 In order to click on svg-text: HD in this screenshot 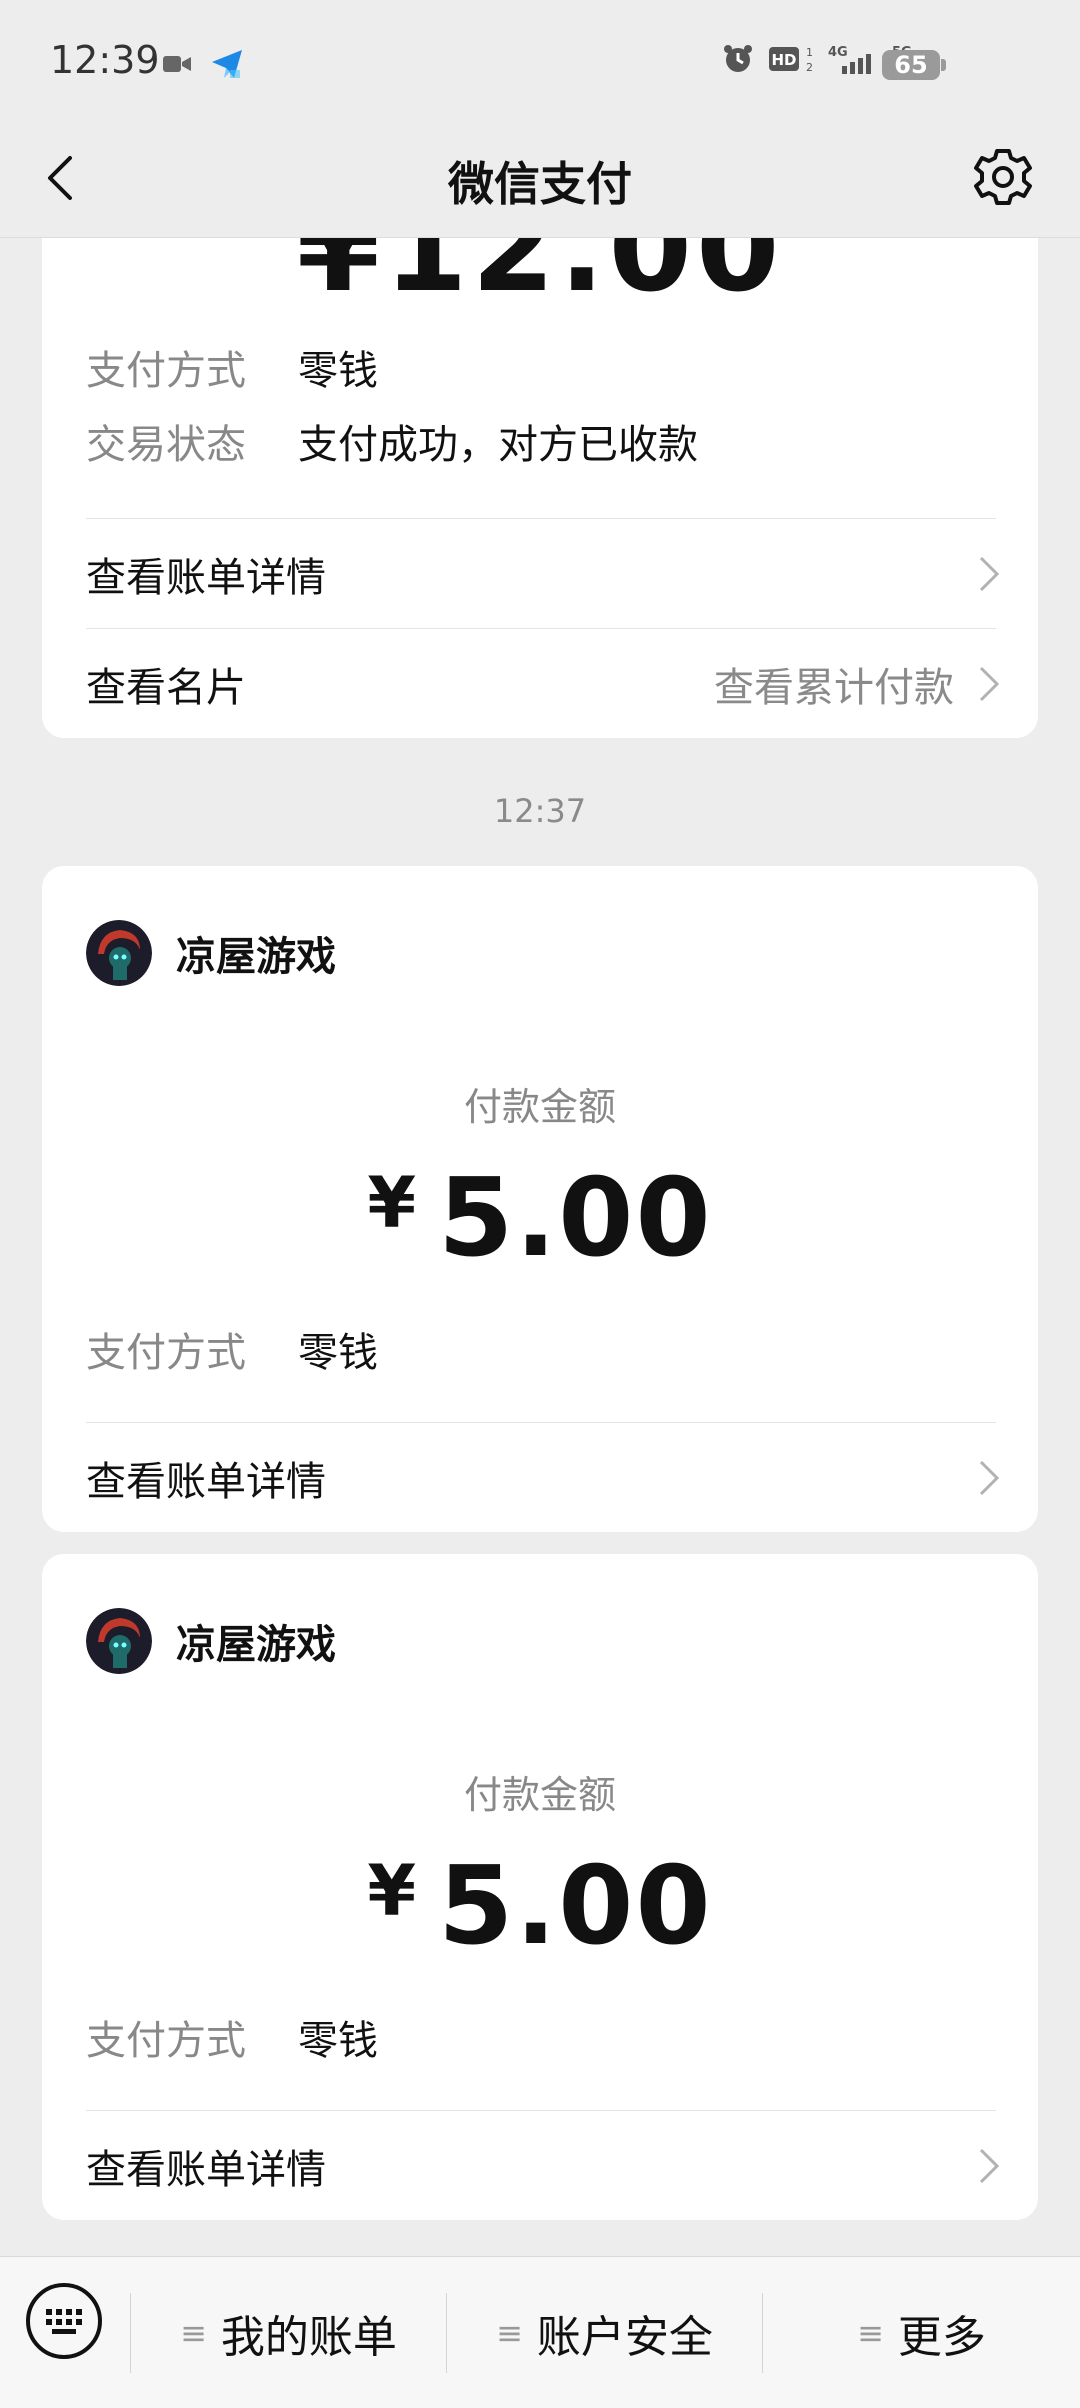, I will do `click(783, 60)`.